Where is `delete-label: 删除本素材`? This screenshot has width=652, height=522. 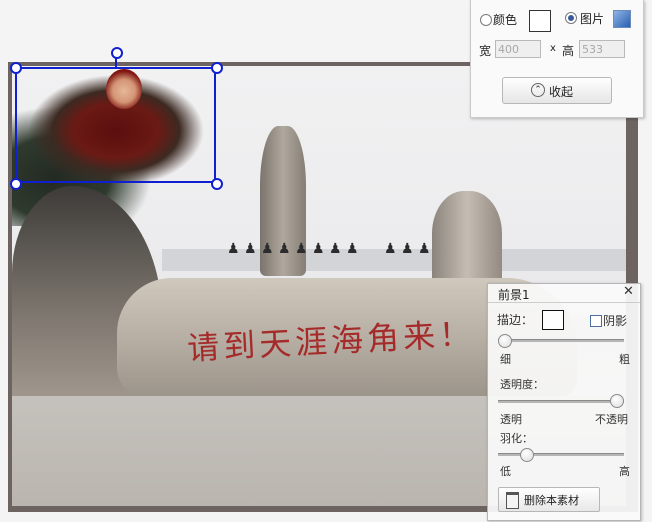 delete-label: 删除本素材 is located at coordinates (551, 500).